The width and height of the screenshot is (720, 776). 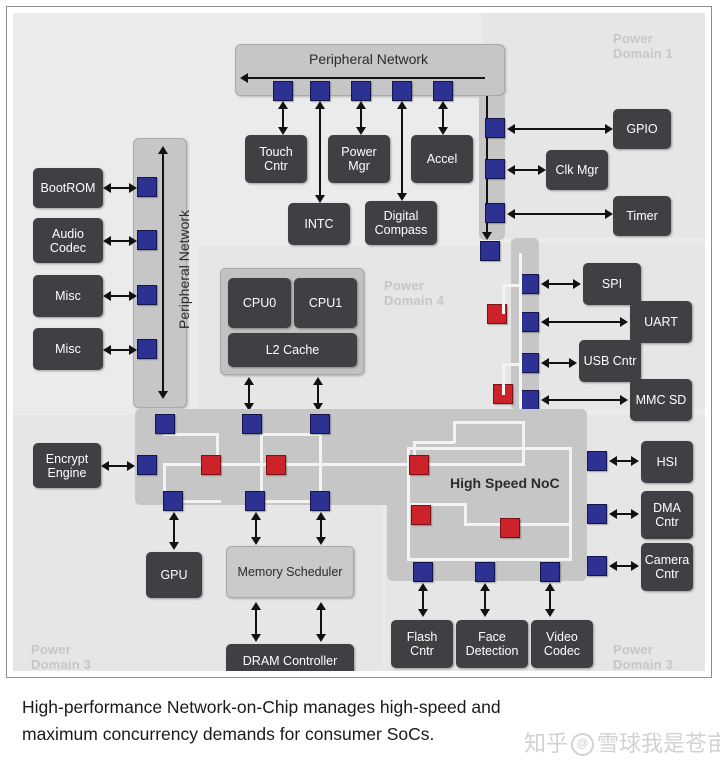 I want to click on ni-usb-cntr, so click(x=529, y=363).